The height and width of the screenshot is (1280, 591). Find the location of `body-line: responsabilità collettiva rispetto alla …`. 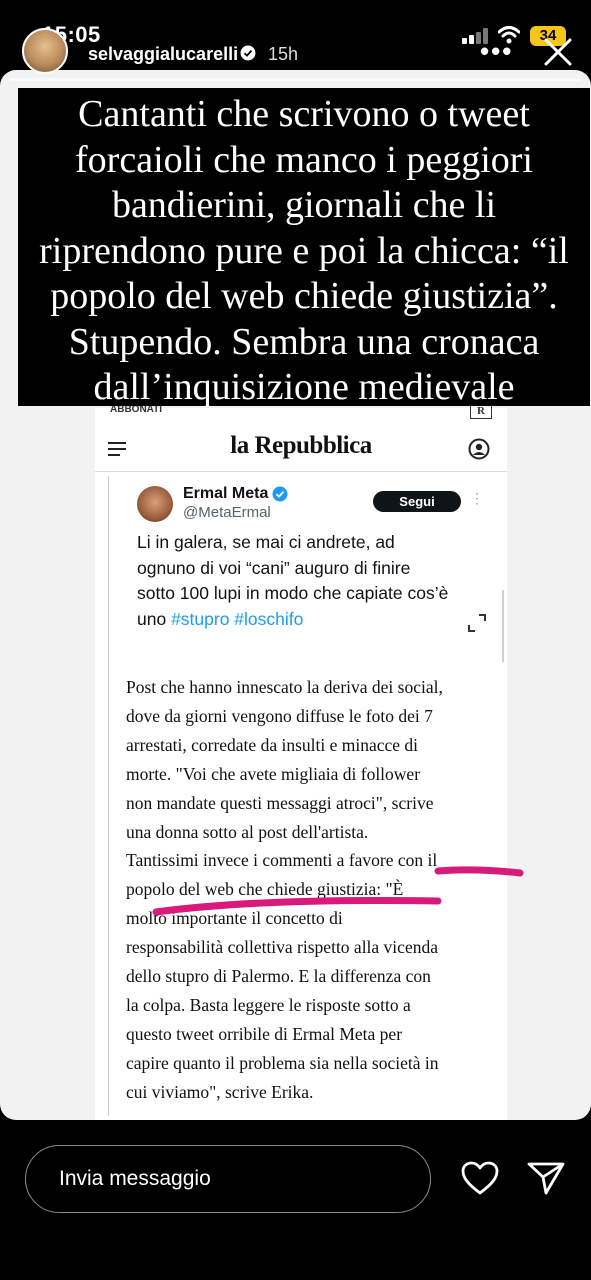

body-line: responsabilità collettiva rispetto alla … is located at coordinates (282, 947).